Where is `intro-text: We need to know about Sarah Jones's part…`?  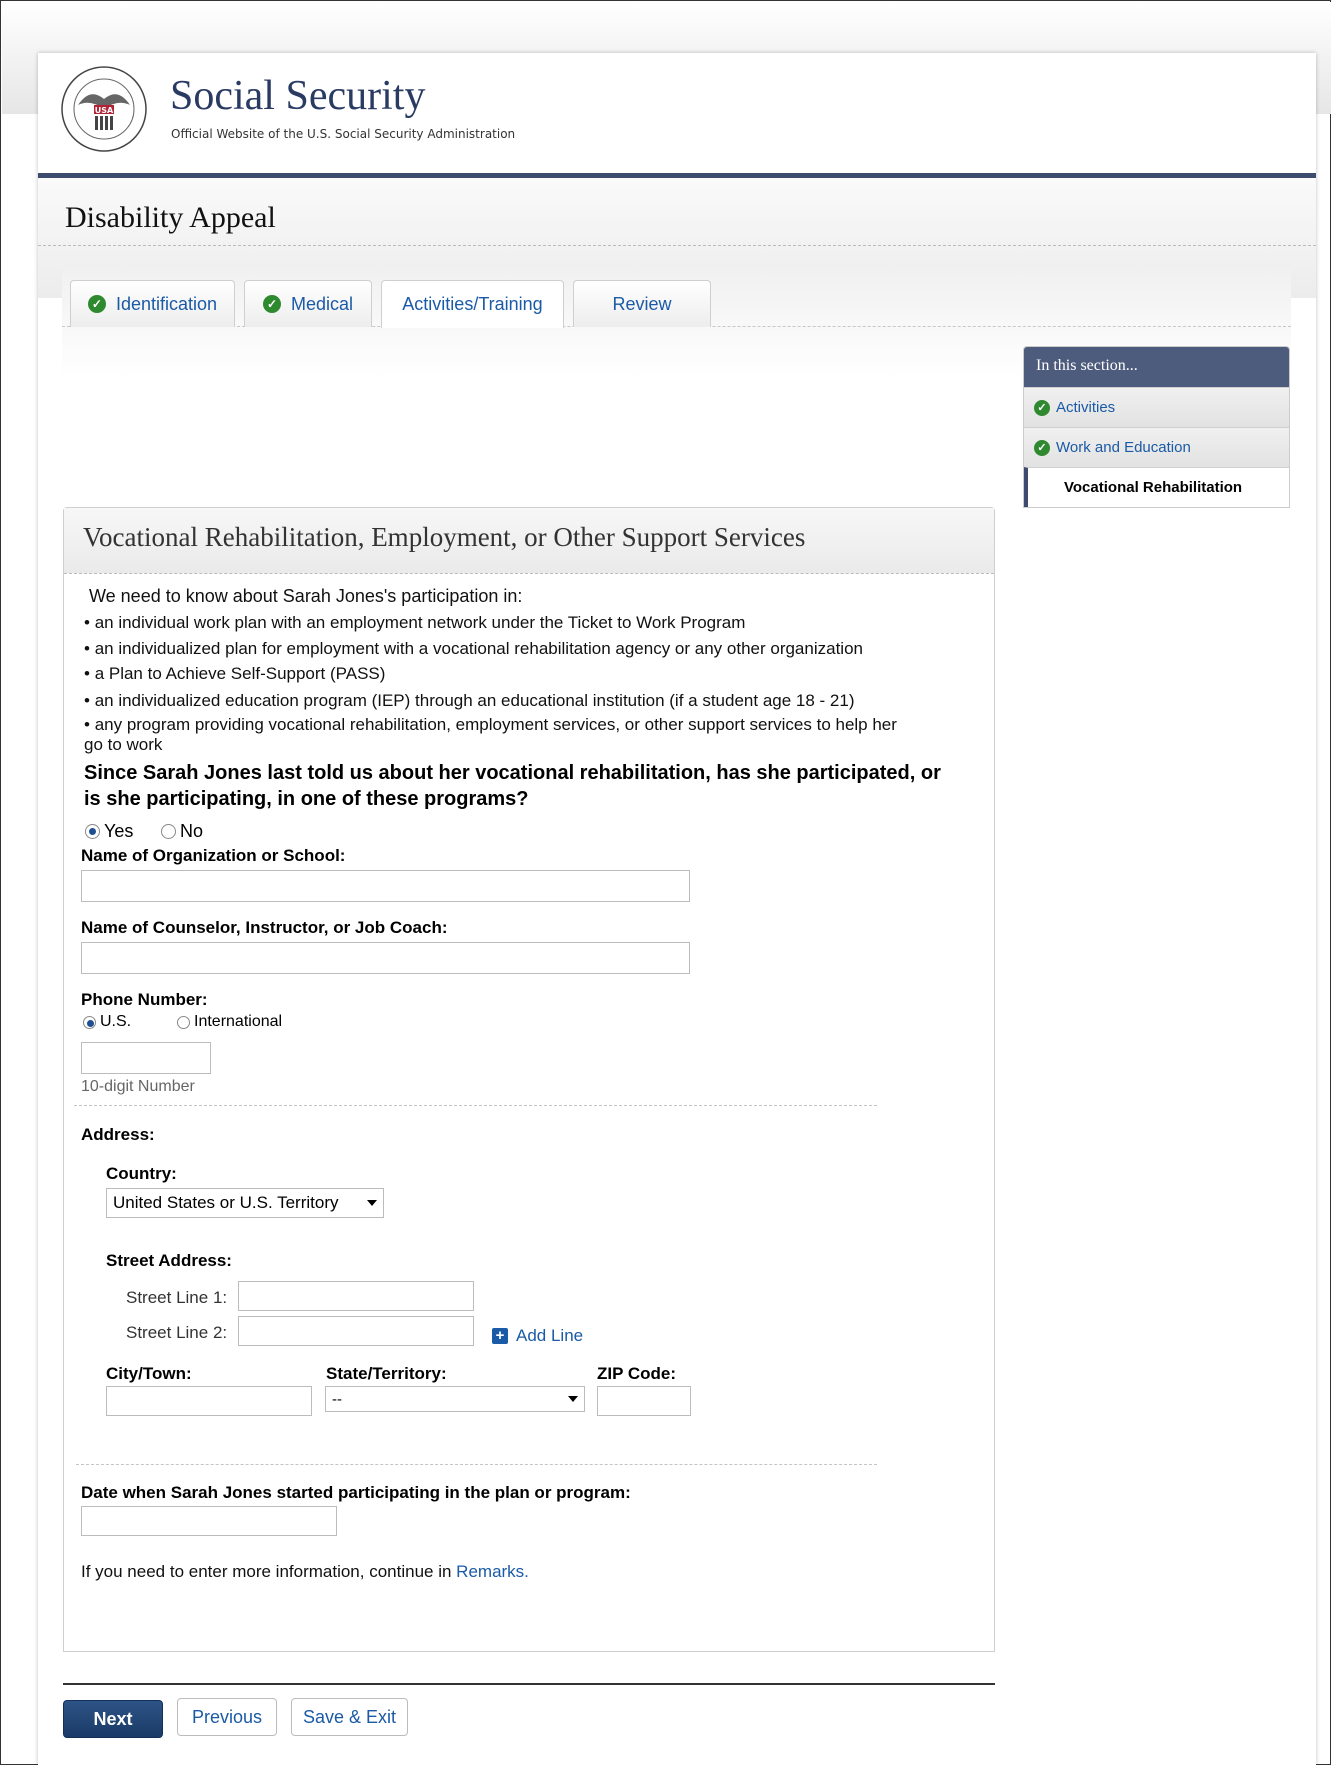
intro-text: We need to know about Sarah Jones's part… is located at coordinates (306, 596).